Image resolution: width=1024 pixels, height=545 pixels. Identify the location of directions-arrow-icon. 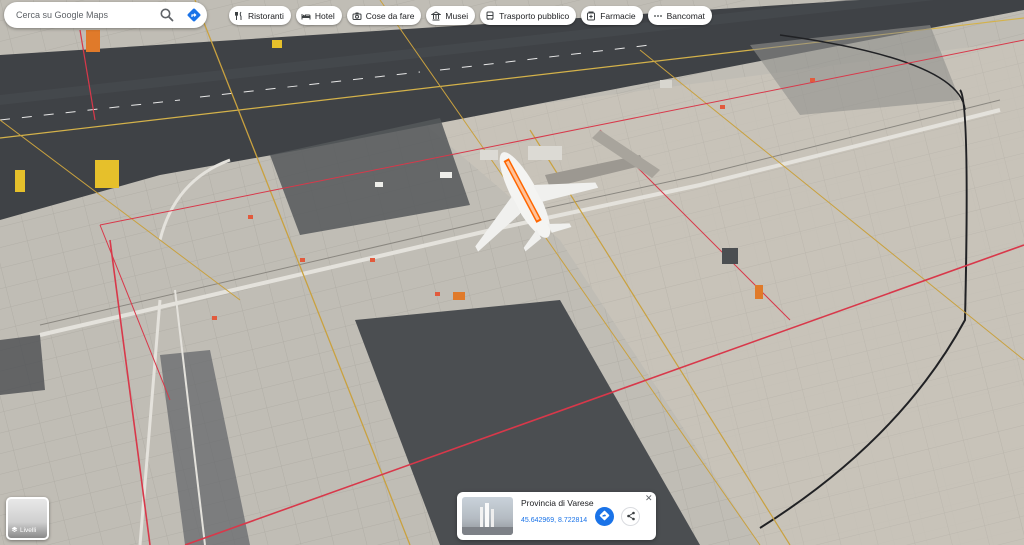
(604, 517).